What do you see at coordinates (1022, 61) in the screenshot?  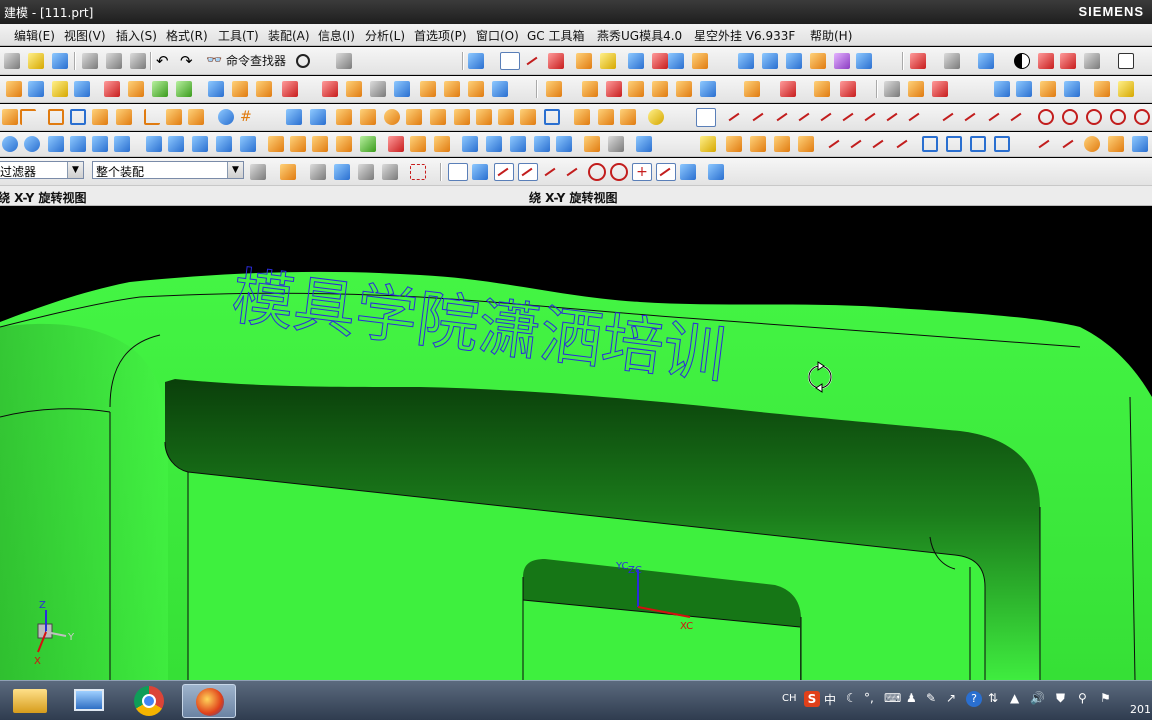 I see `shading-icon` at bounding box center [1022, 61].